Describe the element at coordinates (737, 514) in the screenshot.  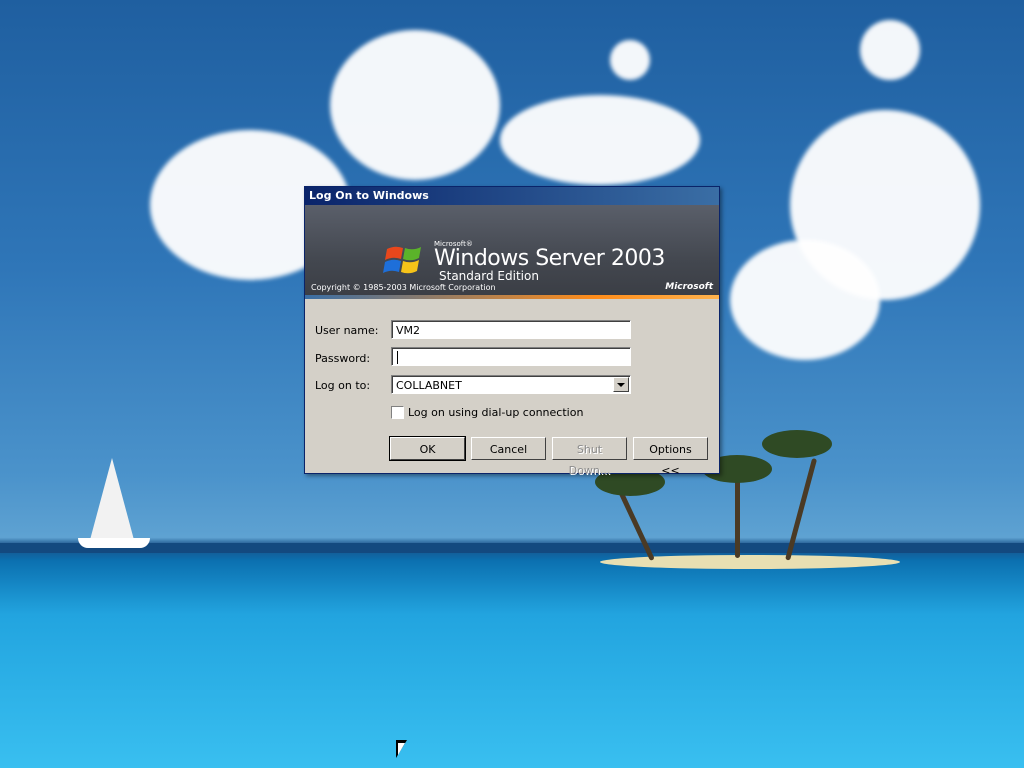
I see `palm-tree` at that location.